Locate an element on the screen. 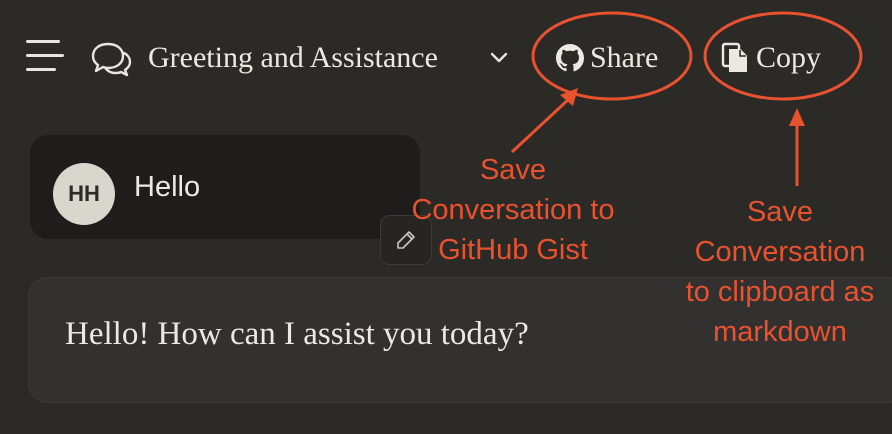 Image resolution: width=892 pixels, height=434 pixels. github-icon is located at coordinates (570, 58).